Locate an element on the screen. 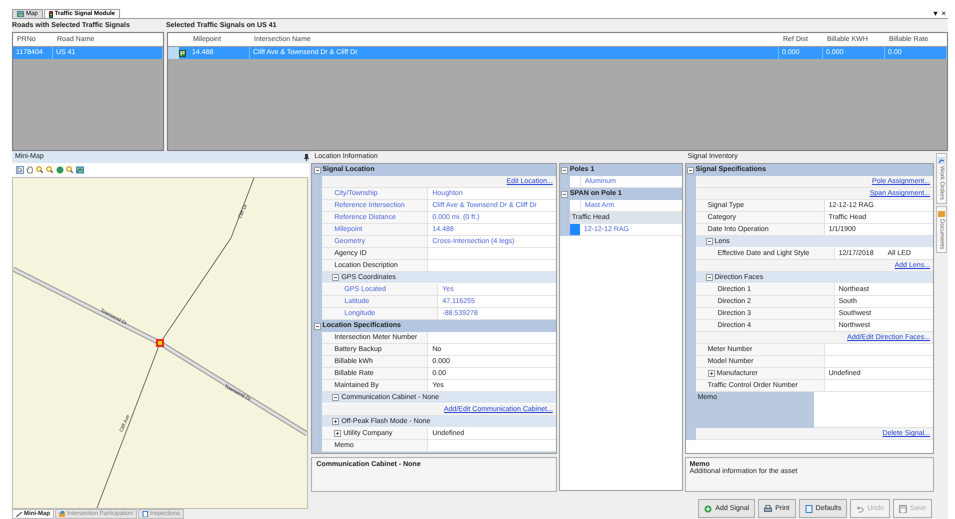 Image resolution: width=955 pixels, height=519 pixels. dropdown-button: ▾ is located at coordinates (935, 13).